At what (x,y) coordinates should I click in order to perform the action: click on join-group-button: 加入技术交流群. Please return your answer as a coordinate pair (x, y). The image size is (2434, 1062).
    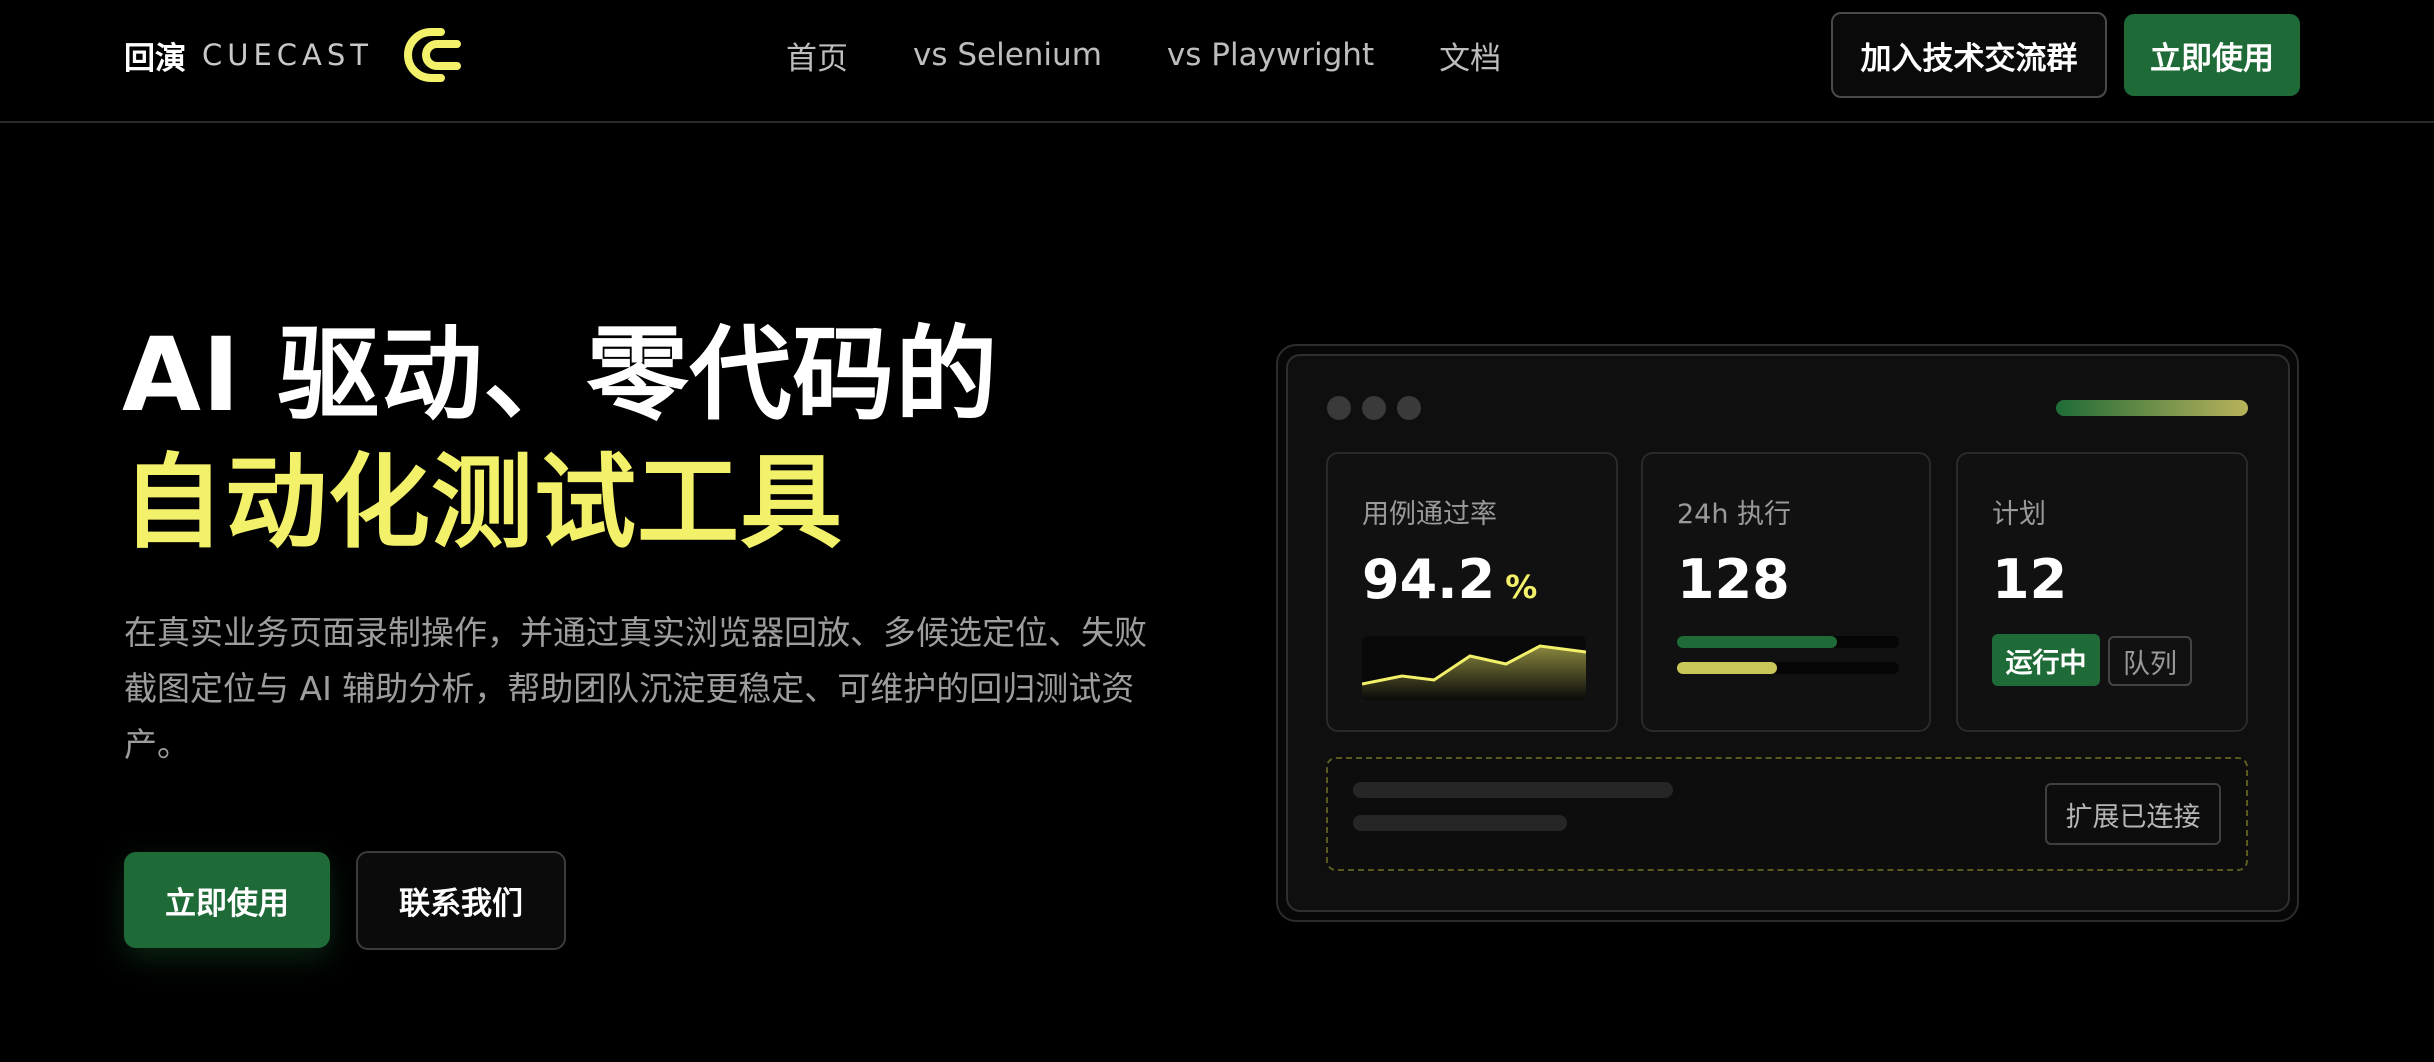
    Looking at the image, I should click on (1969, 55).